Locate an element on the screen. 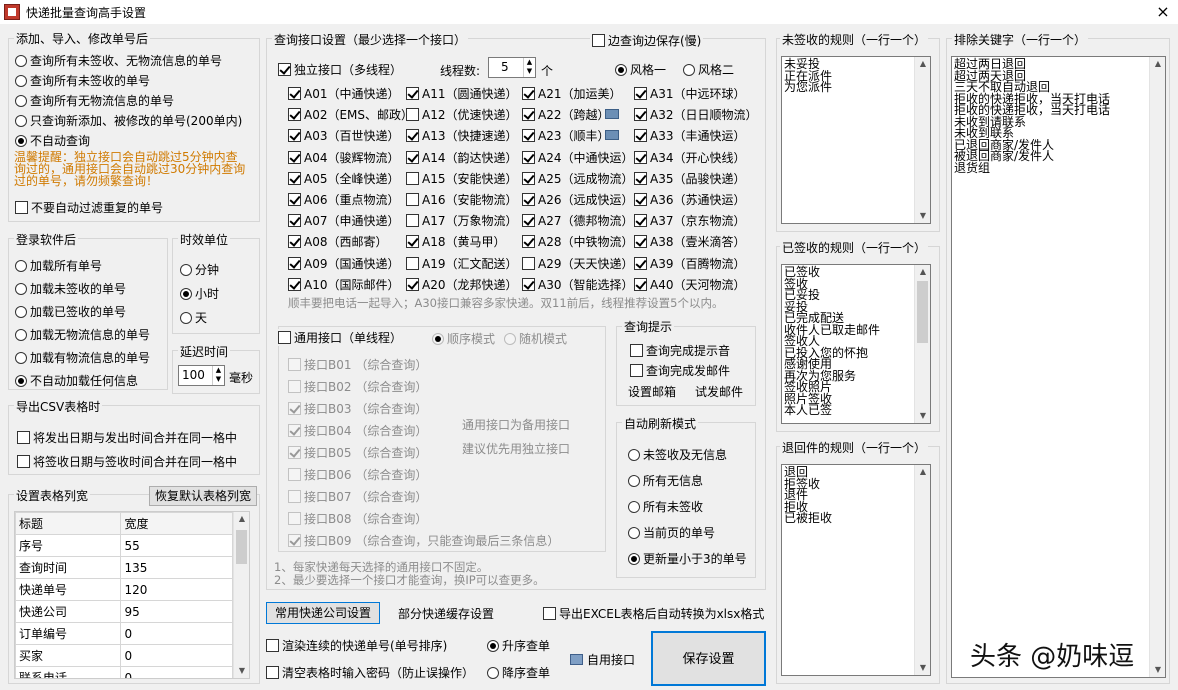 The height and width of the screenshot is (690, 1178). login-option-2: 加载已签收的单号 is located at coordinates (70, 311).